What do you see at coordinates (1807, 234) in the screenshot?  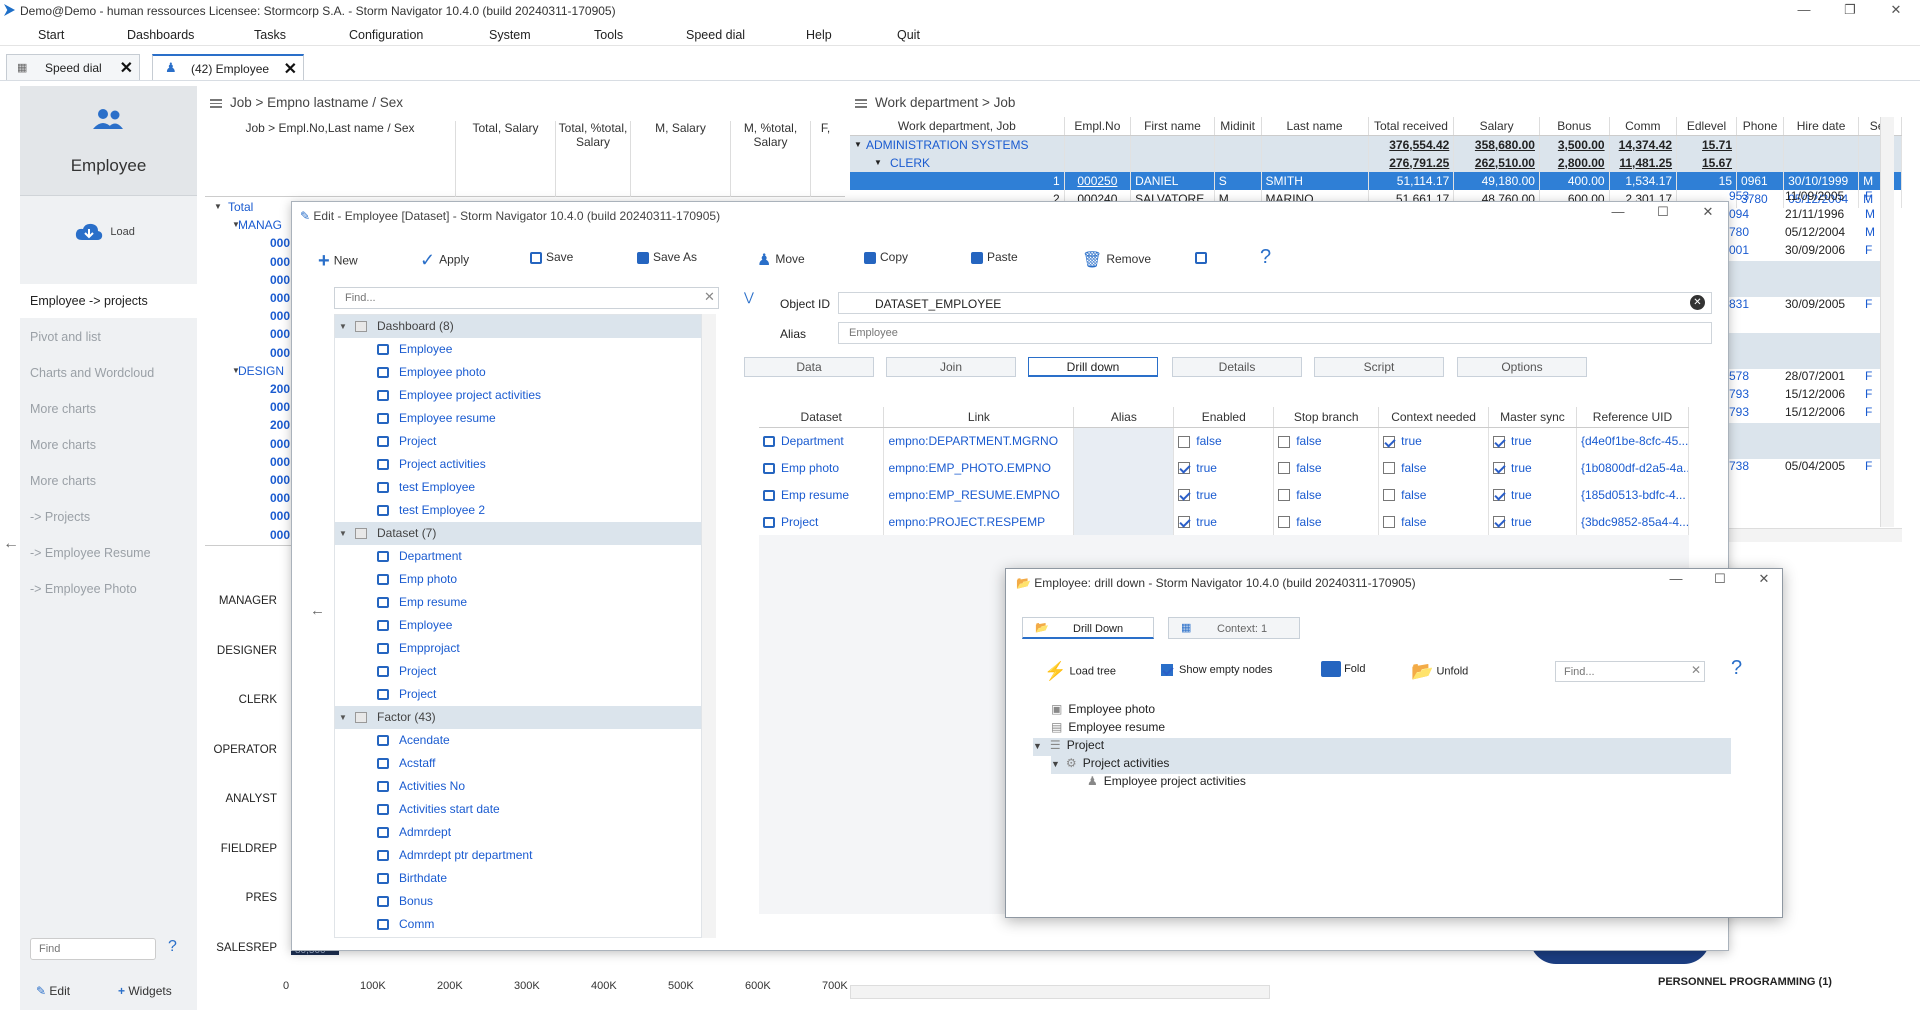 I see `partial-row: 780 05/12/2004 M` at bounding box center [1807, 234].